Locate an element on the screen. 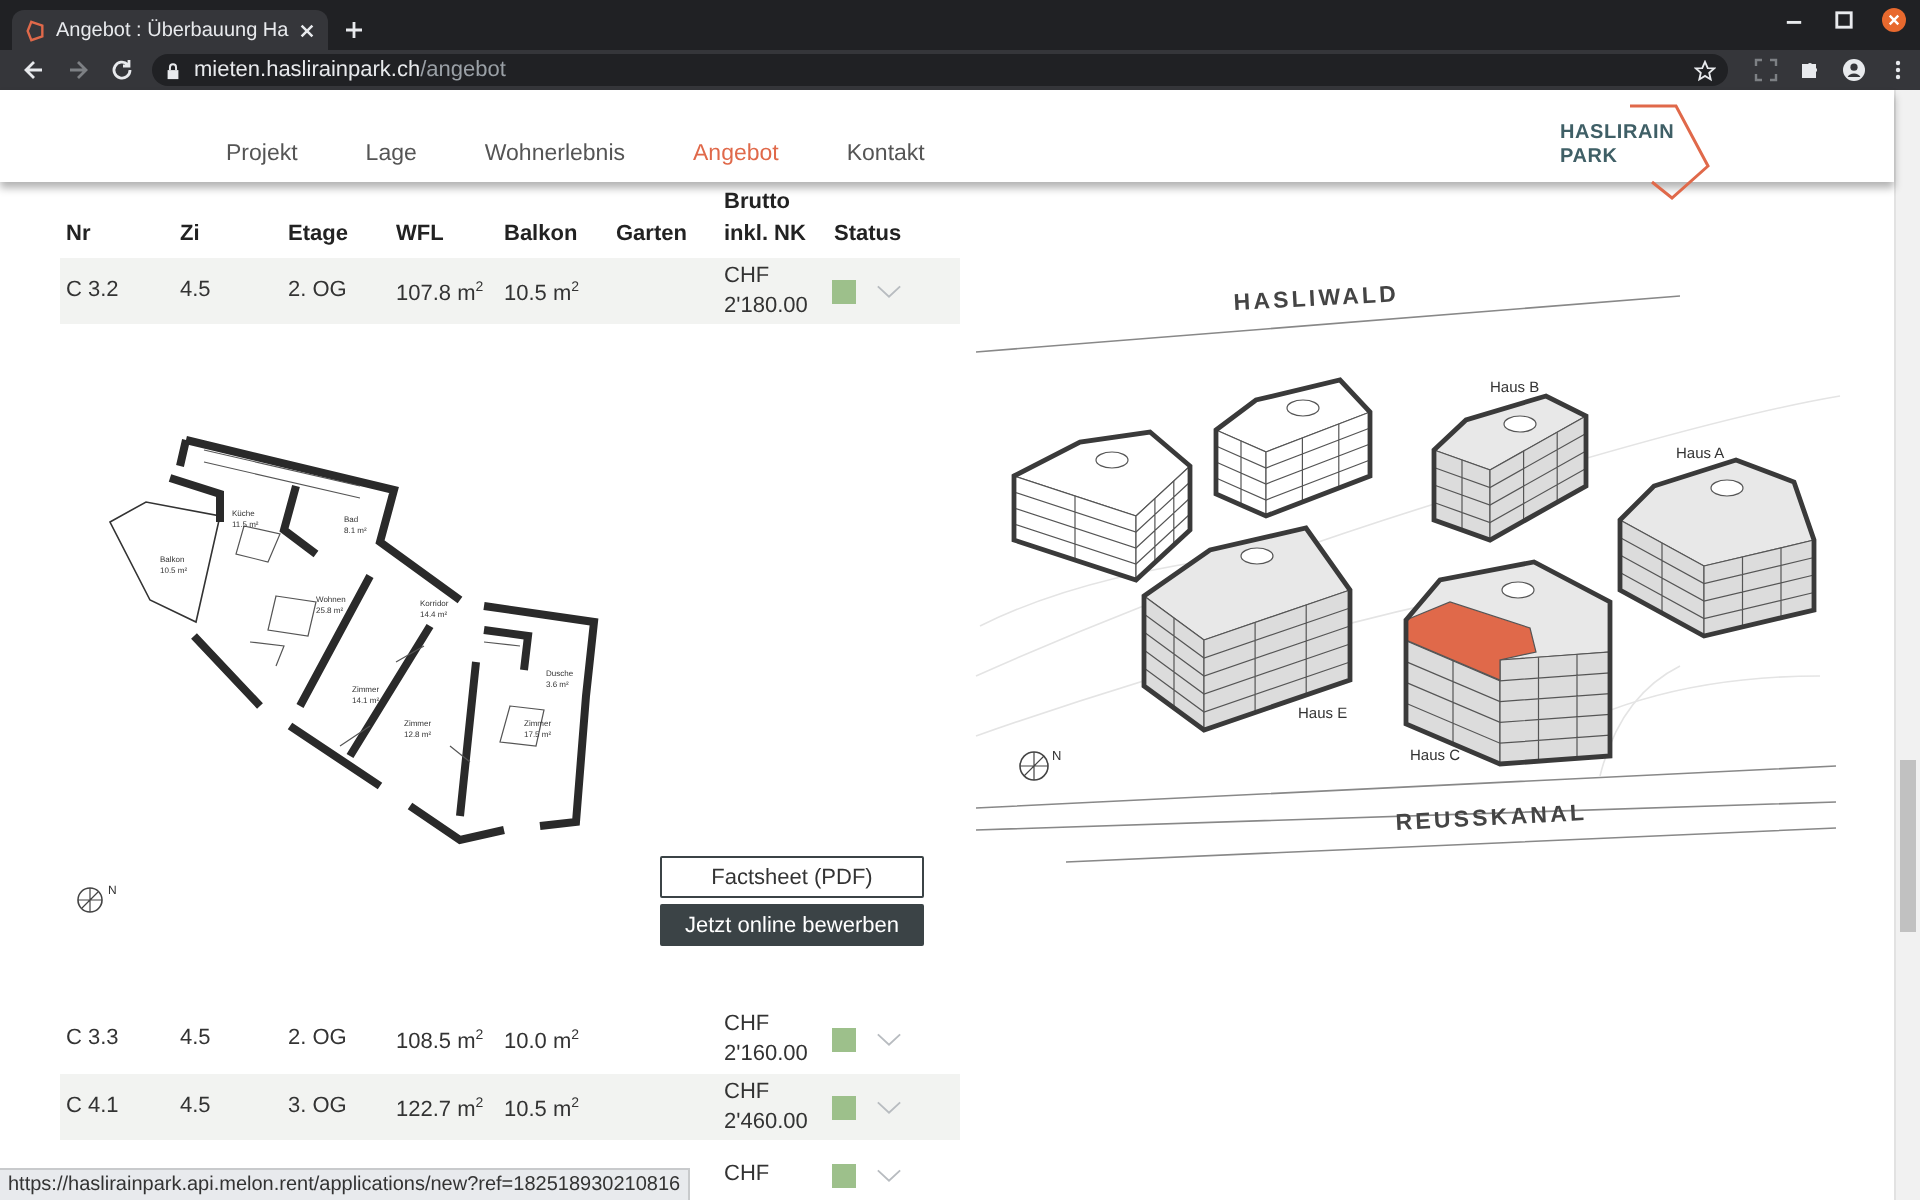 Image resolution: width=1920 pixels, height=1200 pixels. column-header: WFL is located at coordinates (420, 235).